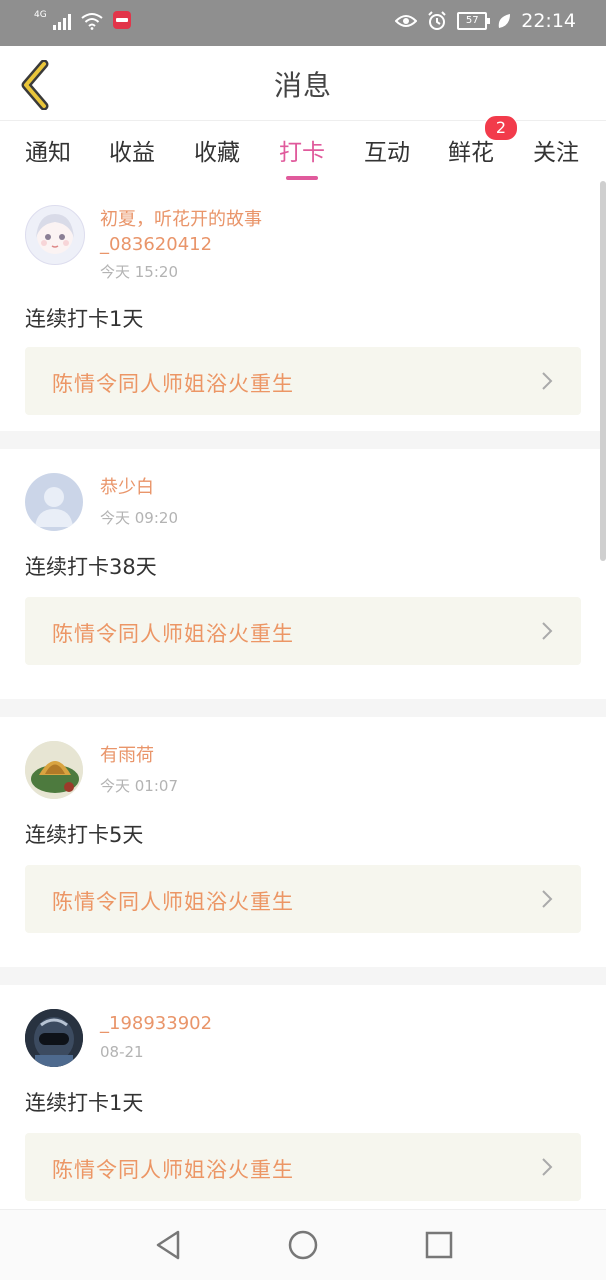  What do you see at coordinates (205, 232) in the screenshot?
I see `username: 初夏，听花开的故事_083620412` at bounding box center [205, 232].